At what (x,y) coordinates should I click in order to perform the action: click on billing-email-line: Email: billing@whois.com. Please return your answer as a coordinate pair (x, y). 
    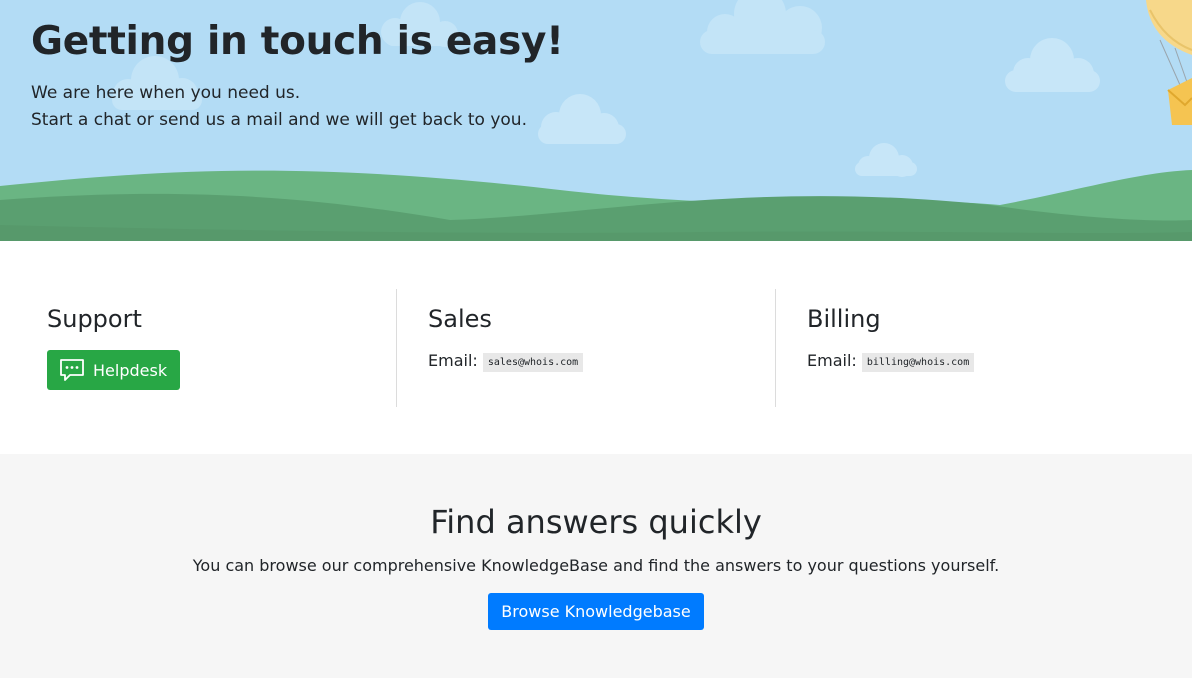
    Looking at the image, I should click on (991, 361).